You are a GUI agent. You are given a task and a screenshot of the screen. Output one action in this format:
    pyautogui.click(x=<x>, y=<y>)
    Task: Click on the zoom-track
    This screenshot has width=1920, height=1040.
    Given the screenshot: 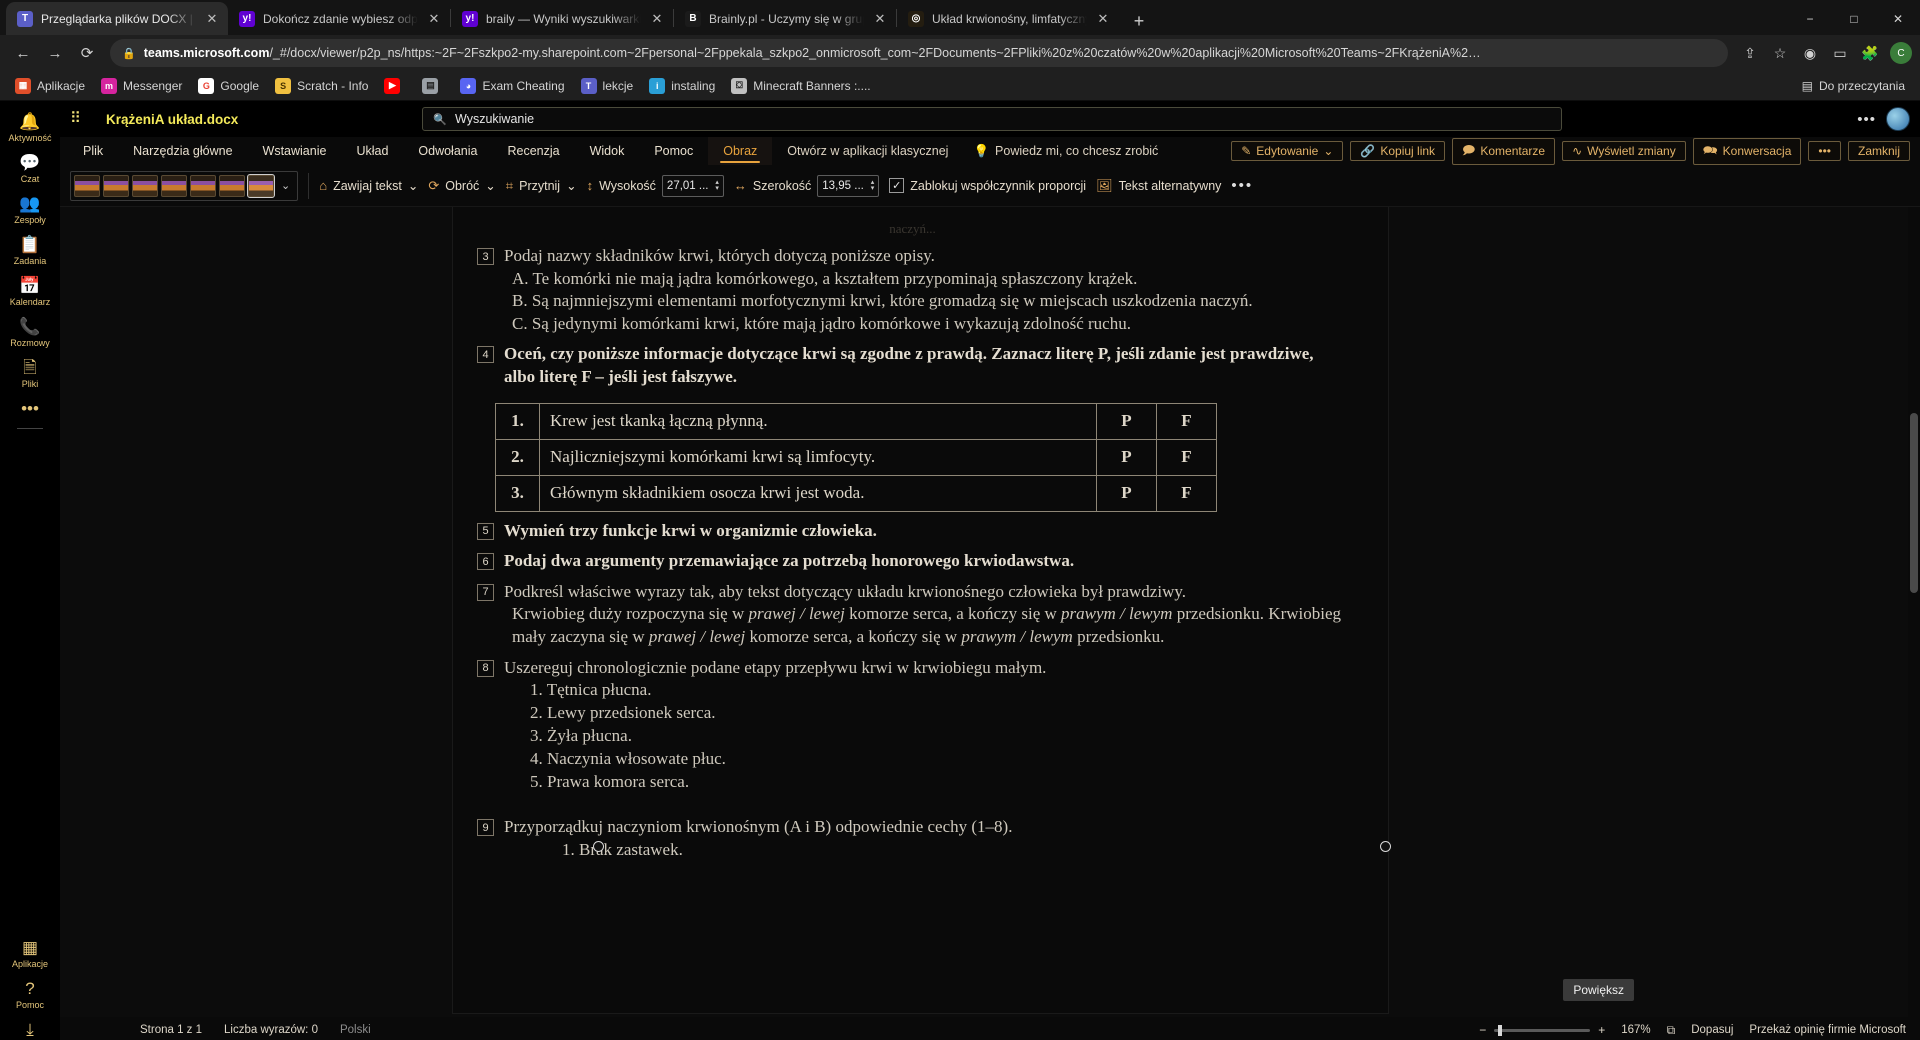 What is the action you would take?
    pyautogui.click(x=1542, y=1030)
    